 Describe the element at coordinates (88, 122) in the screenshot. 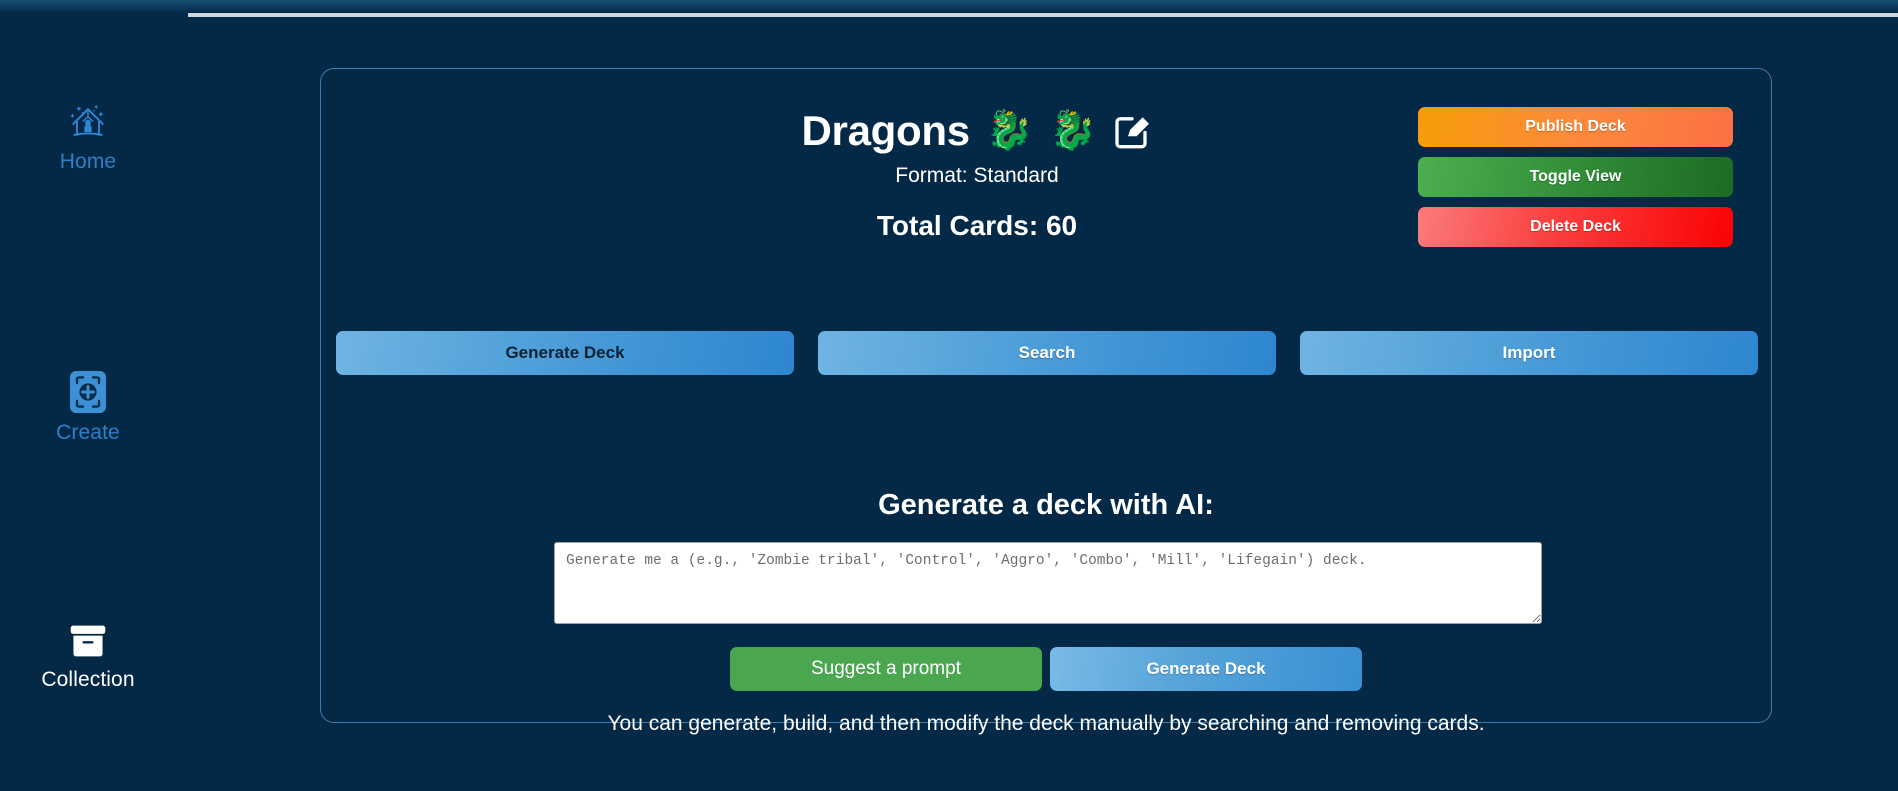

I see `house-sparkle-icon` at that location.